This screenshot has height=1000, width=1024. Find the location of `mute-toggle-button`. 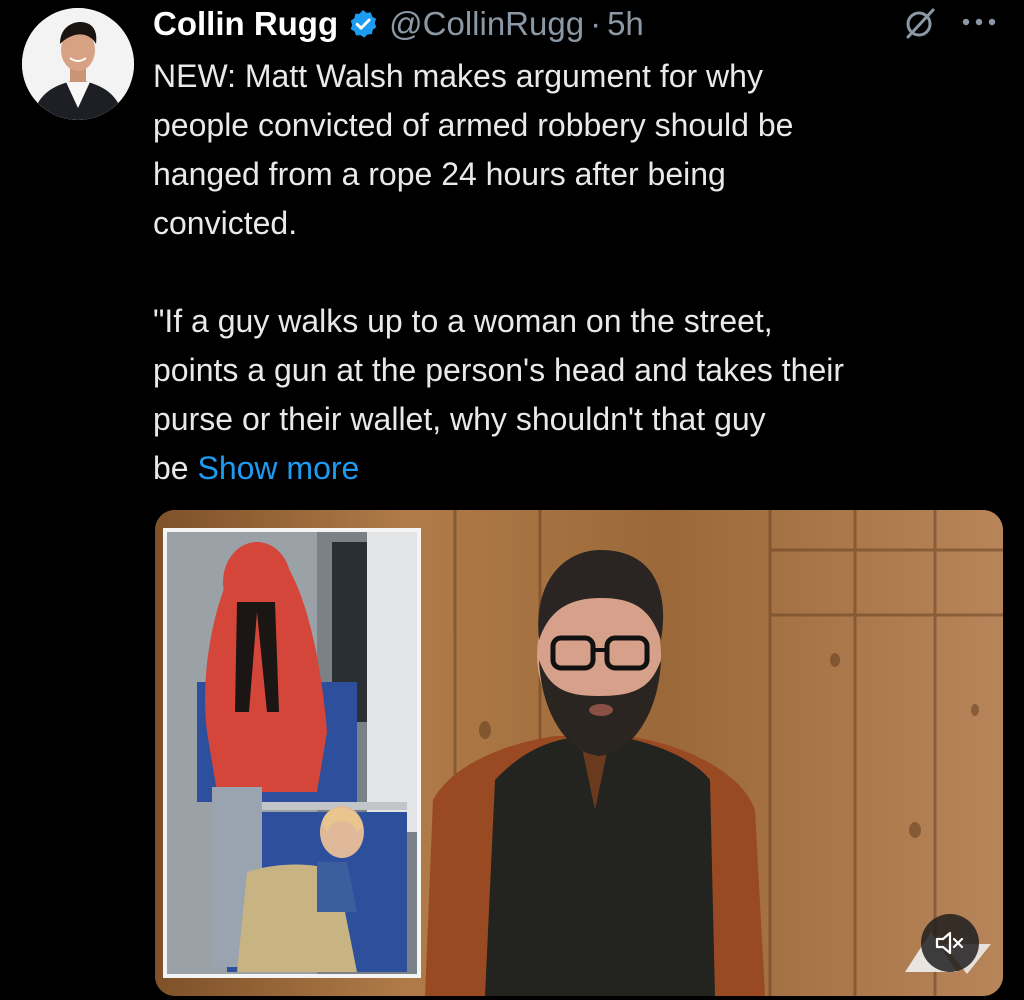

mute-toggle-button is located at coordinates (950, 943).